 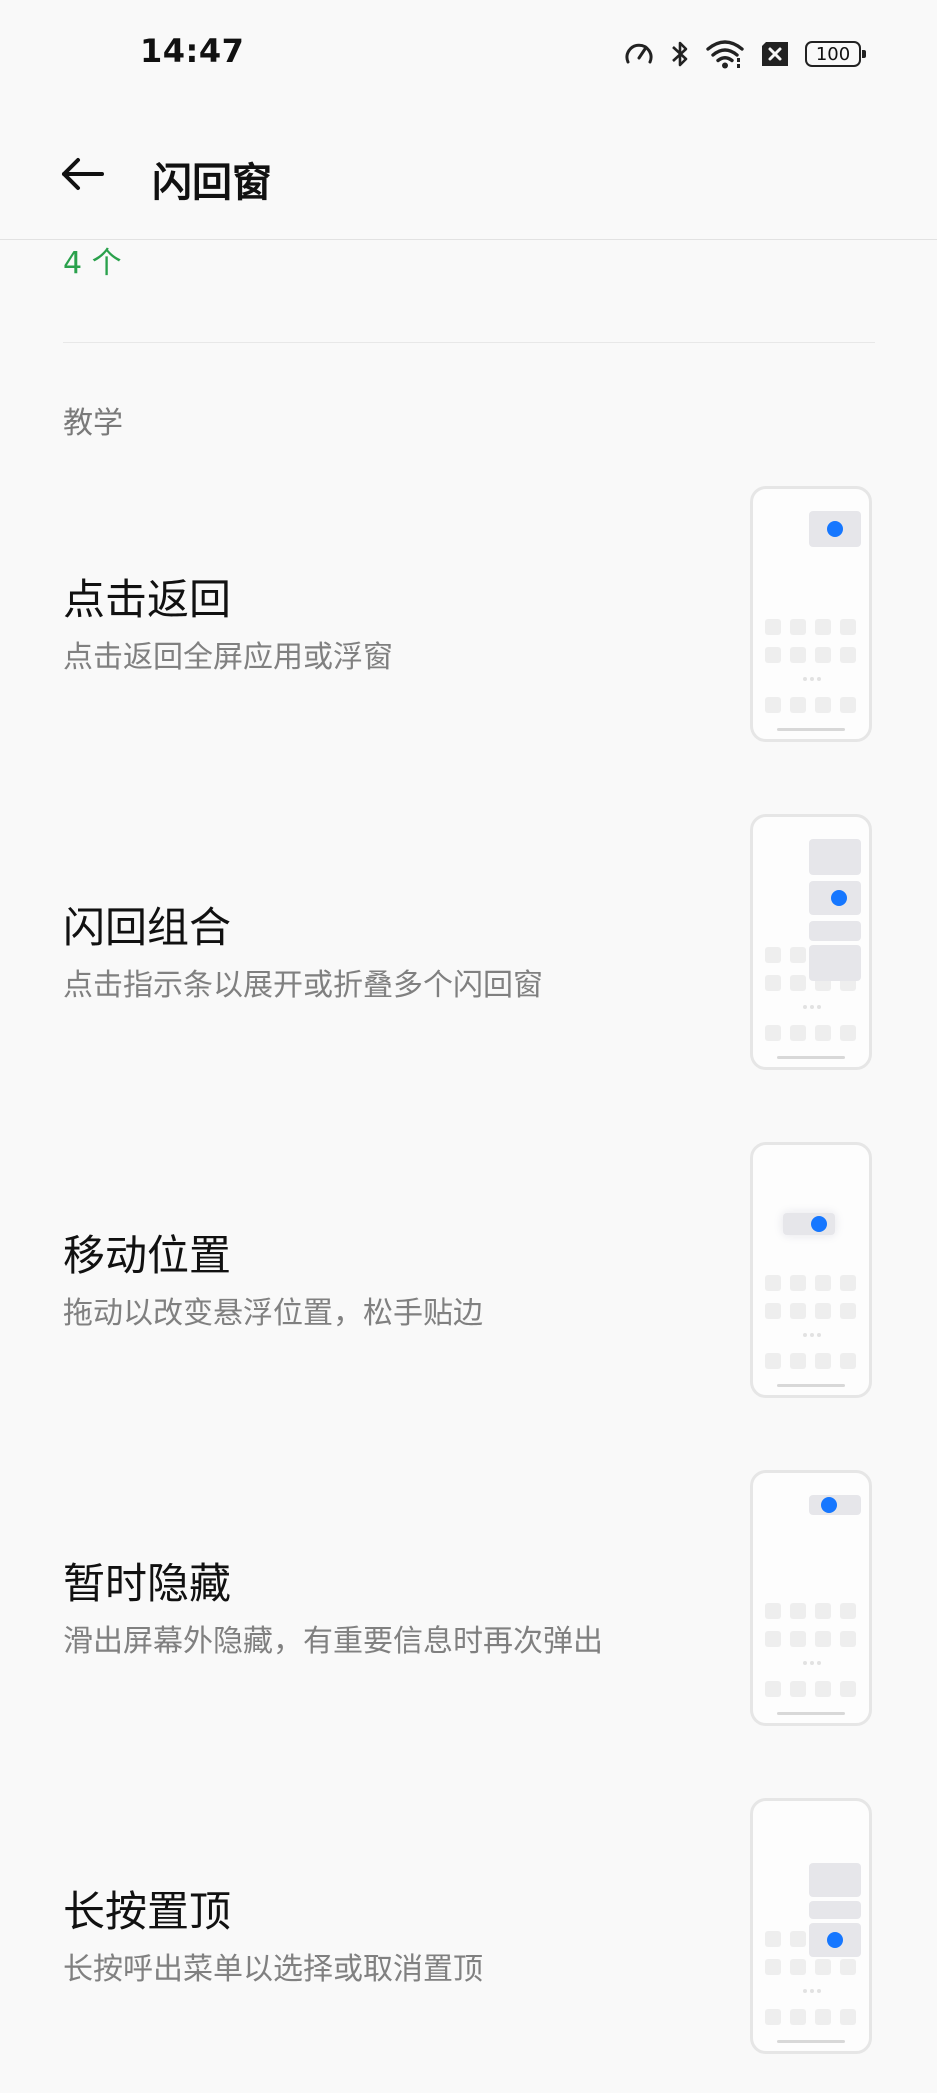 What do you see at coordinates (680, 54) in the screenshot?
I see `bluetooth-icon` at bounding box center [680, 54].